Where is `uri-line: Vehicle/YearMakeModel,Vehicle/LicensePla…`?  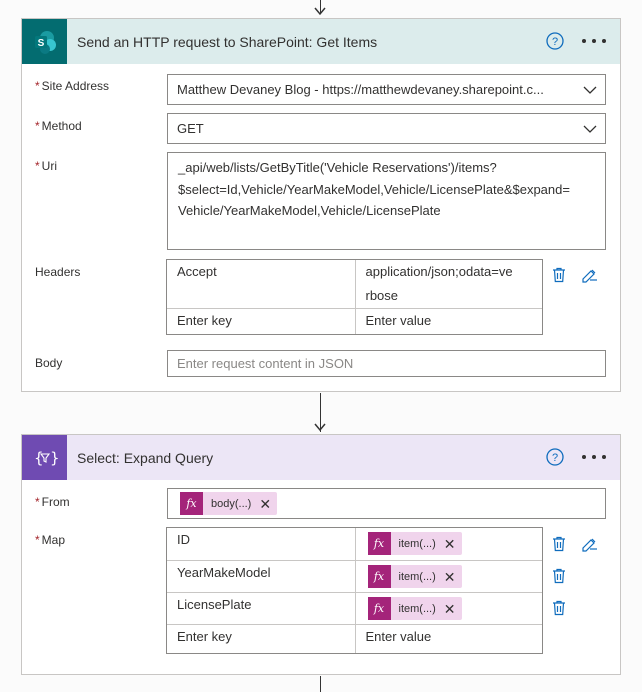 uri-line: Vehicle/YearMakeModel,Vehicle/LicensePla… is located at coordinates (309, 210).